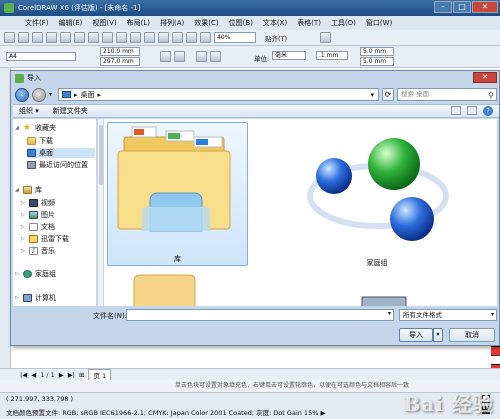 This screenshot has height=419, width=500. I want to click on nav-desktop: 桌面, so click(61, 153).